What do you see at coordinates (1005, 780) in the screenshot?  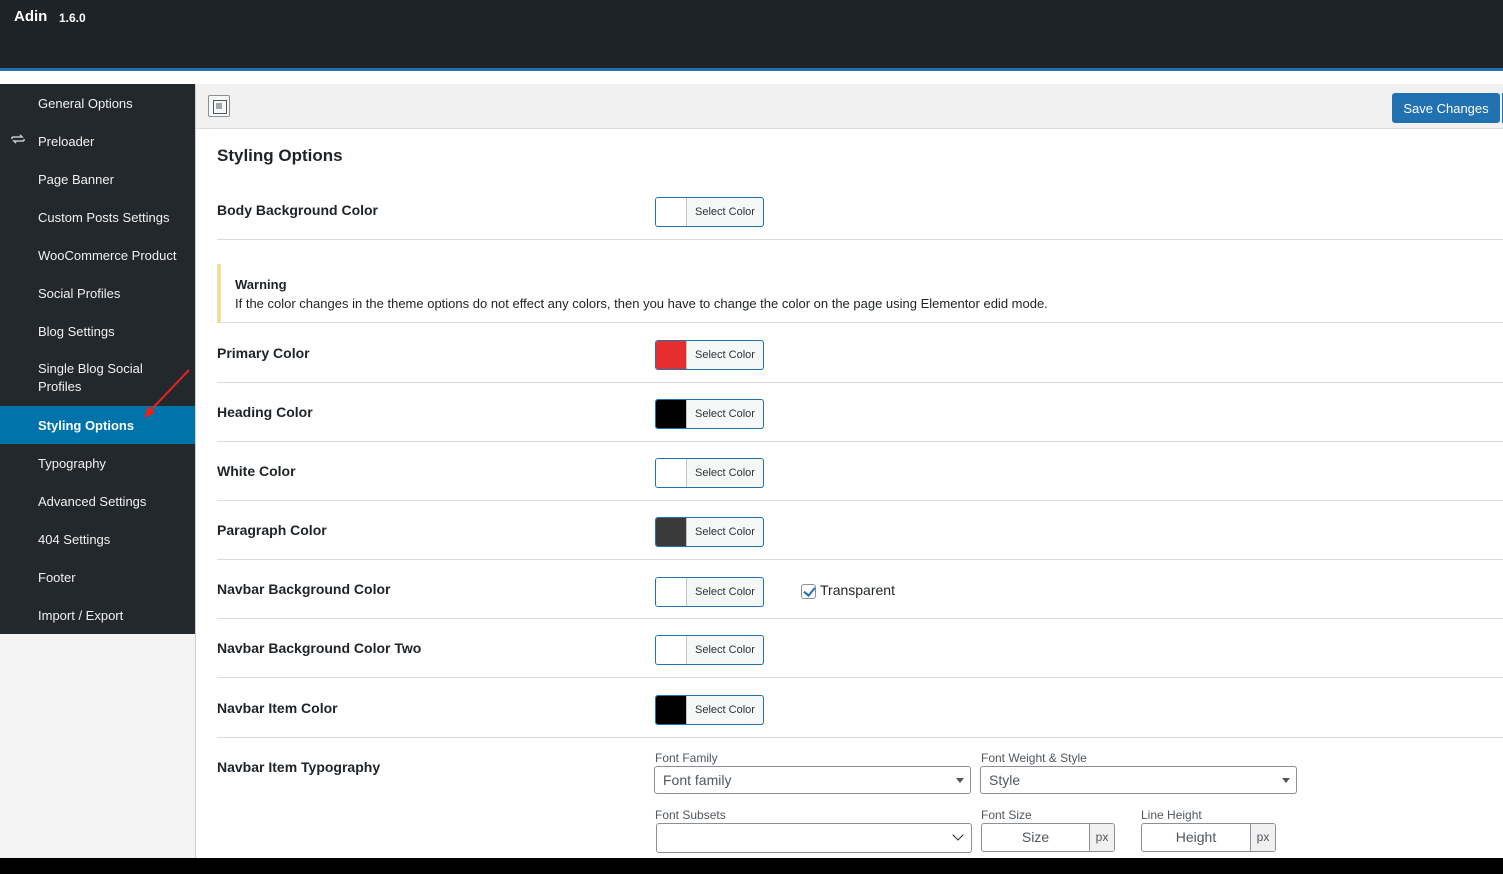 I see `font-weight-value: Style` at bounding box center [1005, 780].